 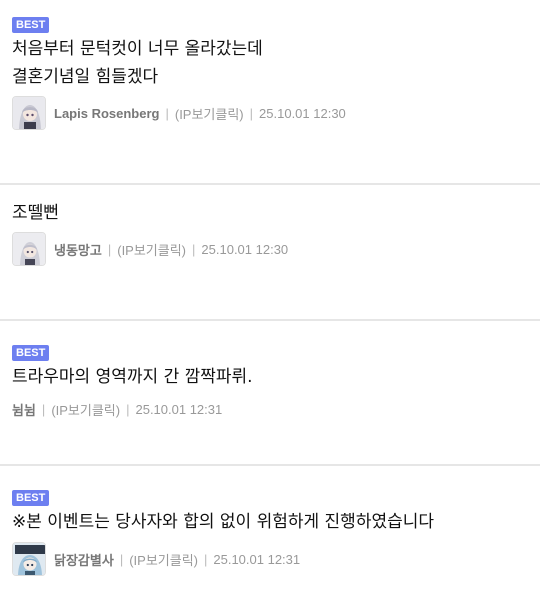 What do you see at coordinates (78, 249) in the screenshot?
I see `author-nickname: 냉동망고` at bounding box center [78, 249].